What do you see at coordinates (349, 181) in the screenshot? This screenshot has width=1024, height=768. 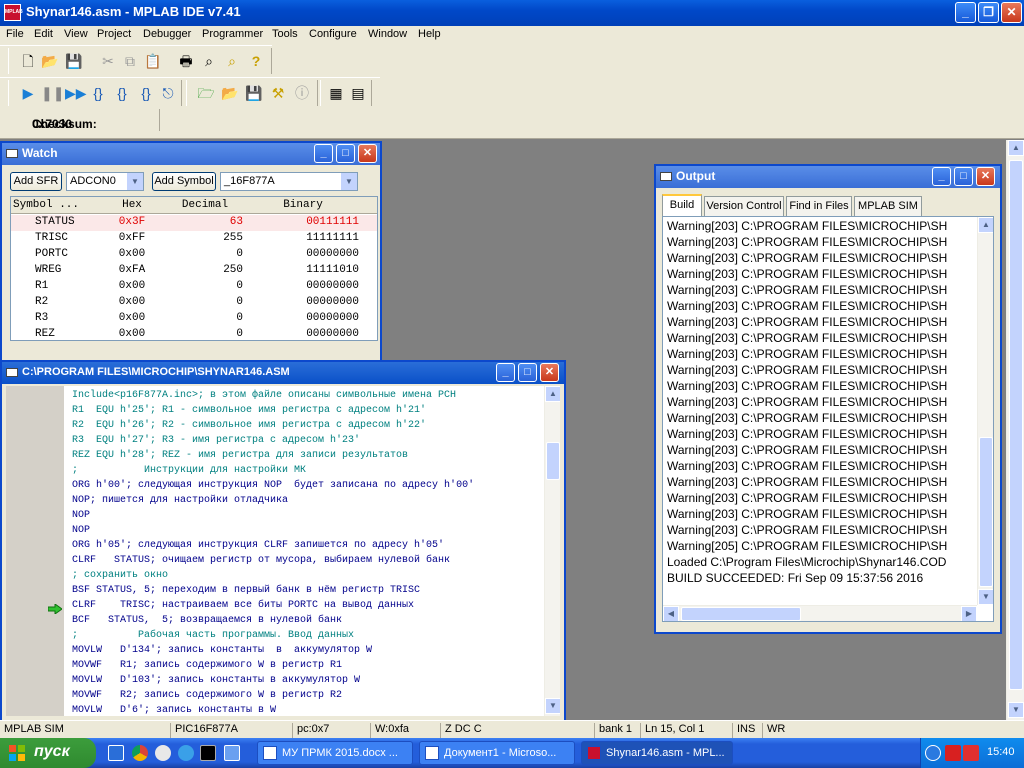 I see `chevron-down-icon: ▼` at bounding box center [349, 181].